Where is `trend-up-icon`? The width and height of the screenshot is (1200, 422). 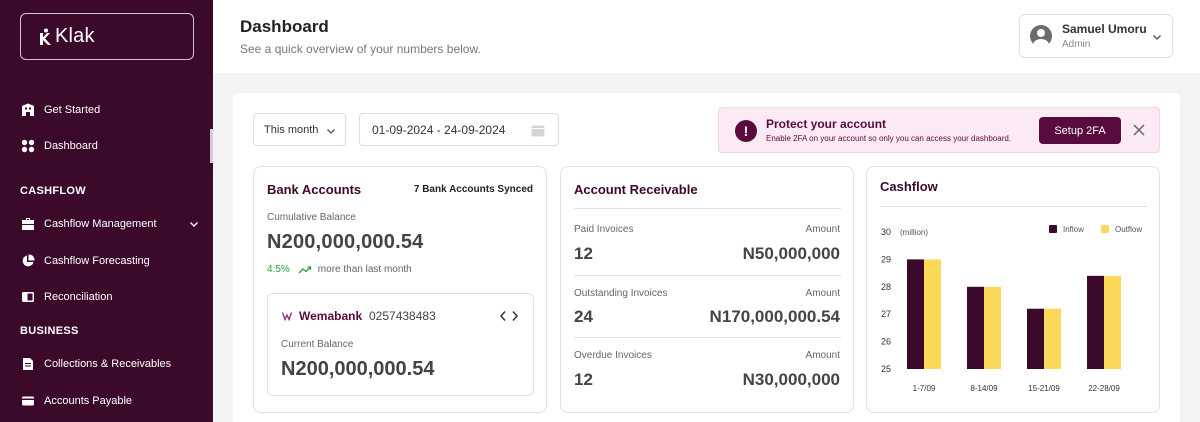 trend-up-icon is located at coordinates (304, 269).